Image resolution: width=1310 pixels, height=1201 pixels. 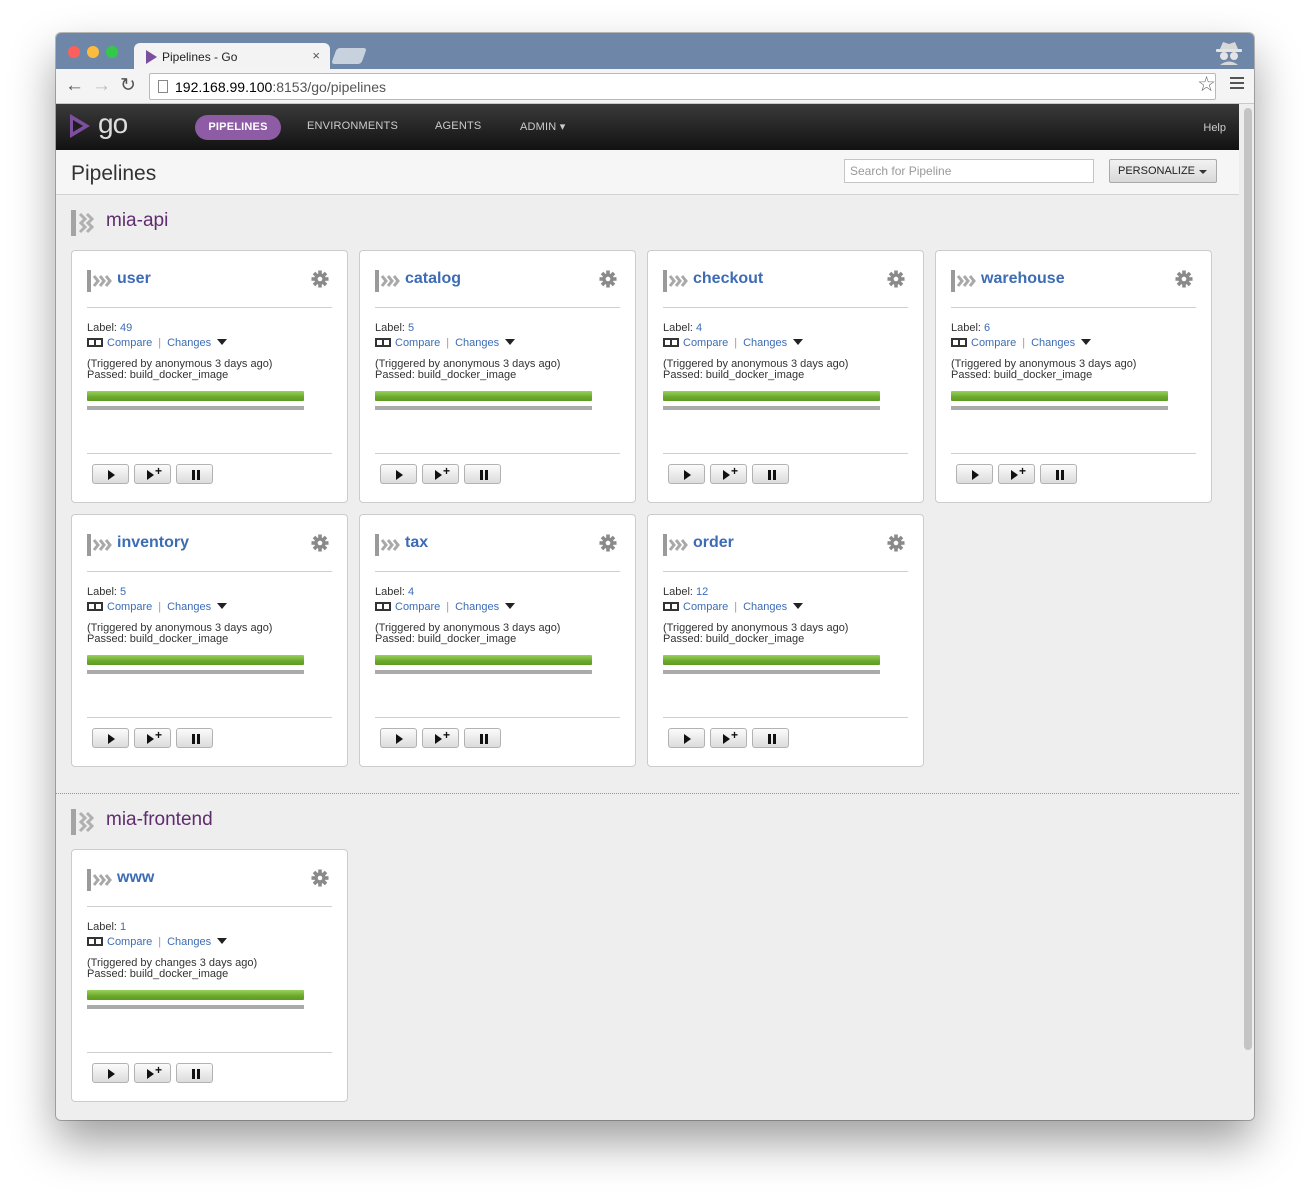 What do you see at coordinates (433, 279) in the screenshot?
I see `pipeline-name-link: catalog` at bounding box center [433, 279].